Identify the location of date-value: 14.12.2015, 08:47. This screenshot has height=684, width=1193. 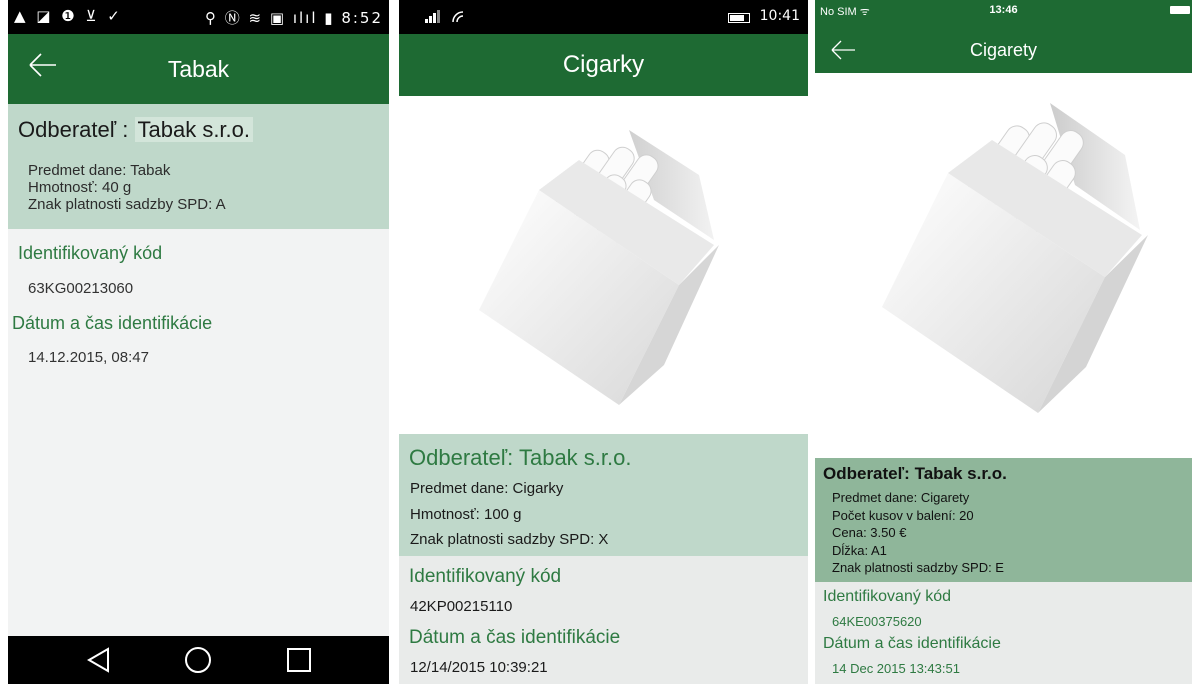
(88, 357).